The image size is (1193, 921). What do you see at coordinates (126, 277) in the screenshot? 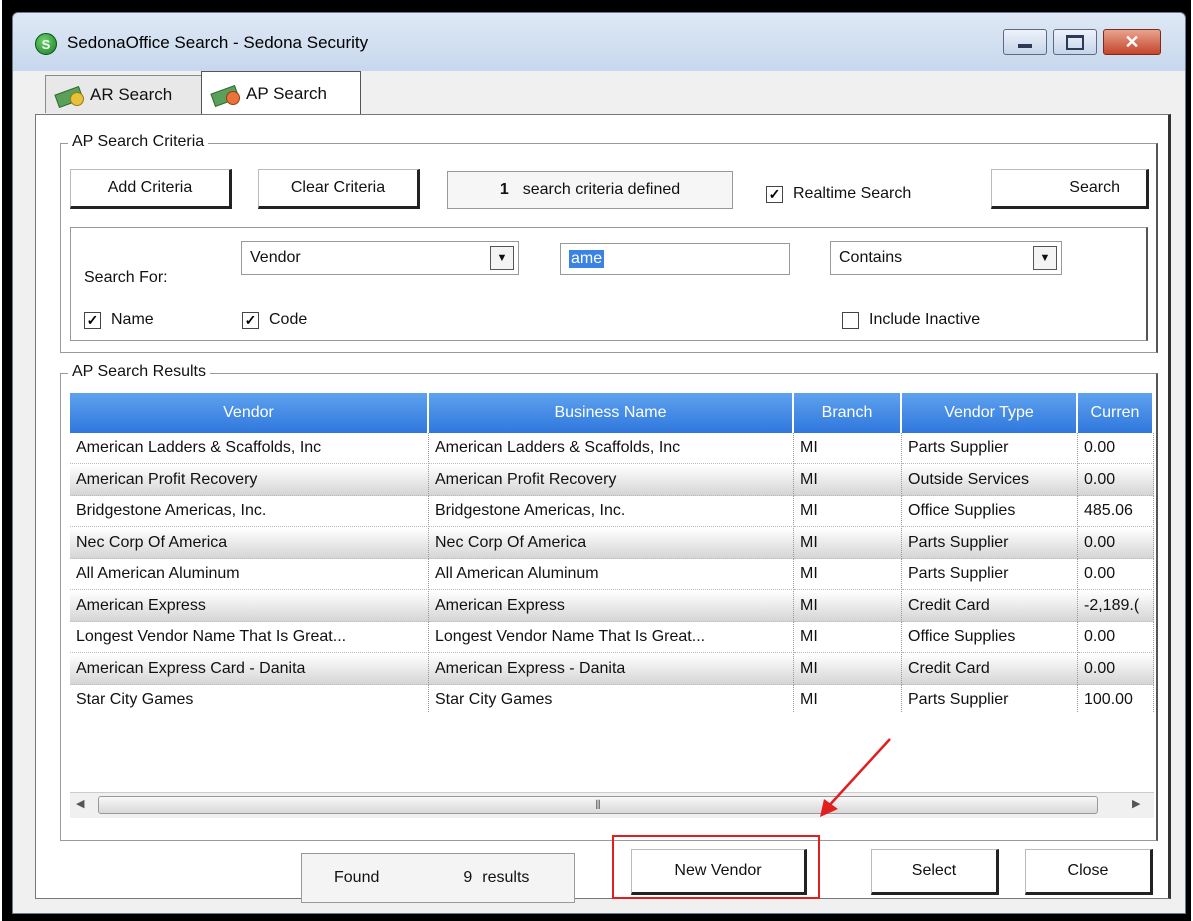
I see `search-for-label: Search For:` at bounding box center [126, 277].